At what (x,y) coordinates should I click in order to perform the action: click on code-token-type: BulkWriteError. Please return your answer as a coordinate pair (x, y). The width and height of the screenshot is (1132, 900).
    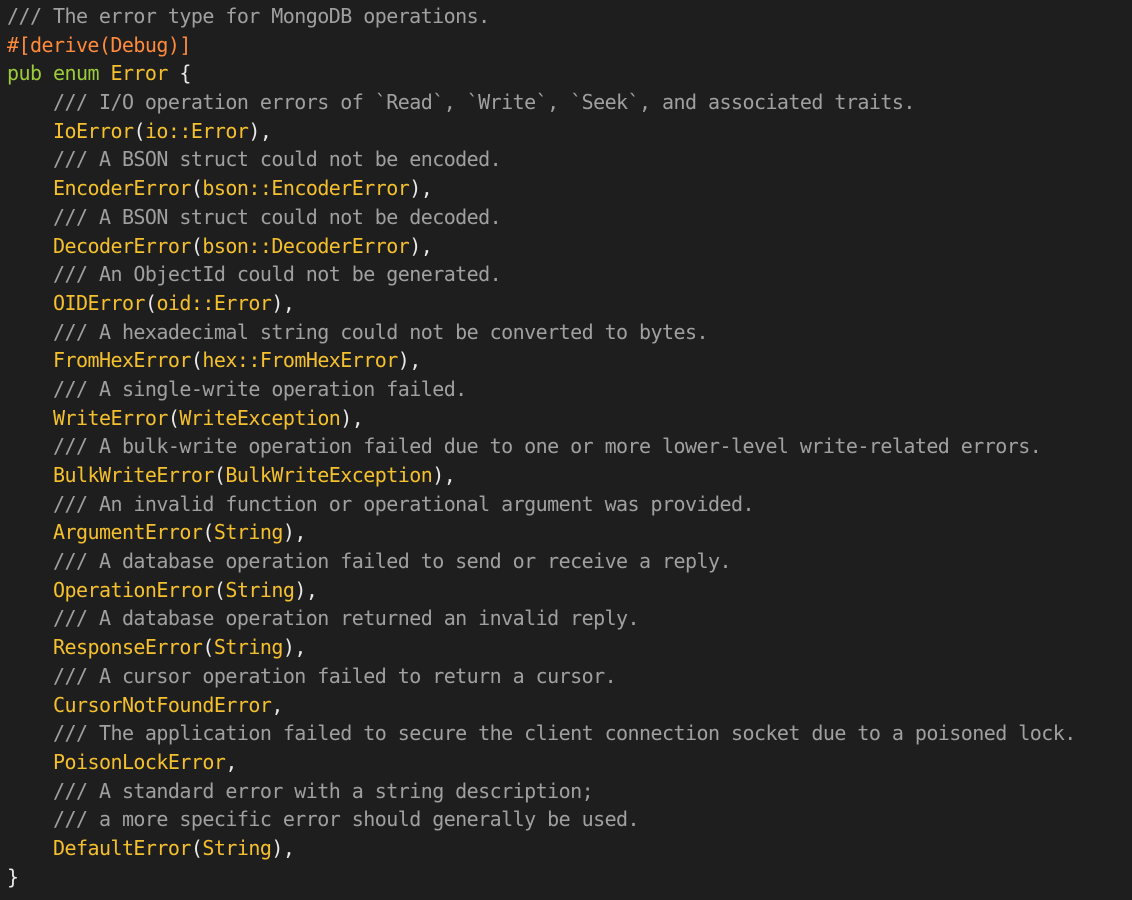
    Looking at the image, I should click on (133, 475).